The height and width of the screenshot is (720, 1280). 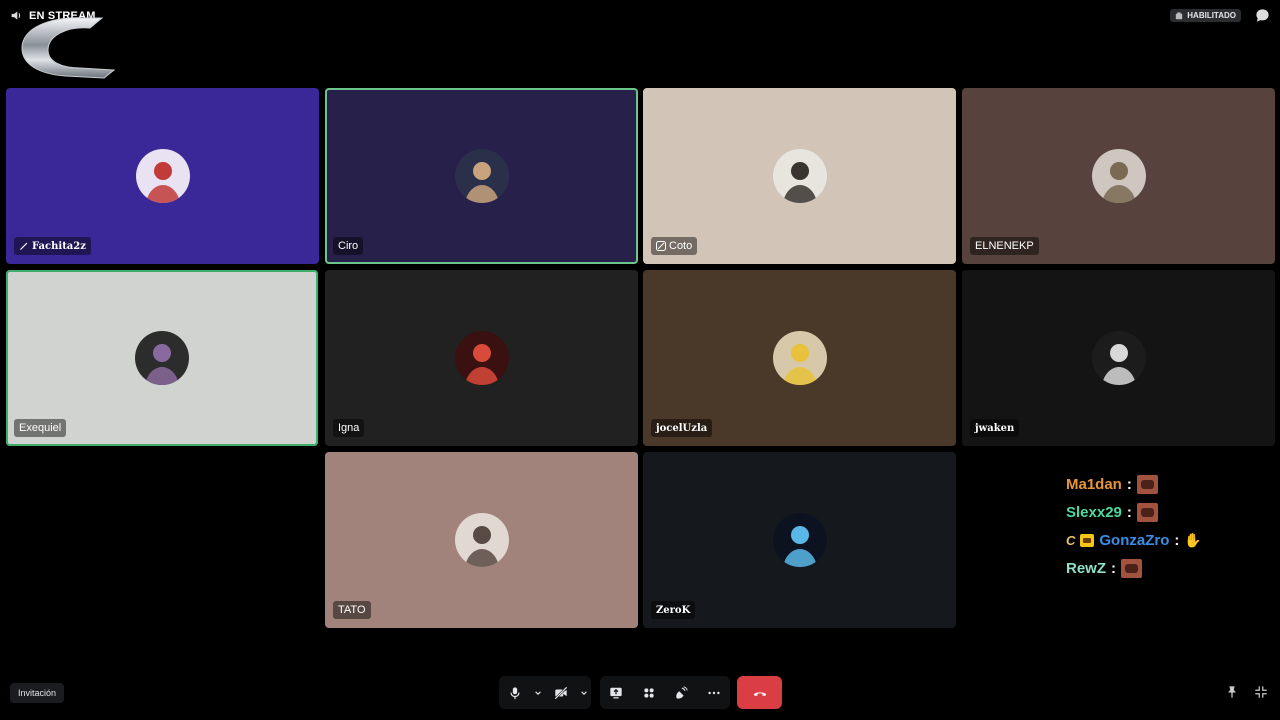 I want to click on microphone-icon, so click(x=515, y=692).